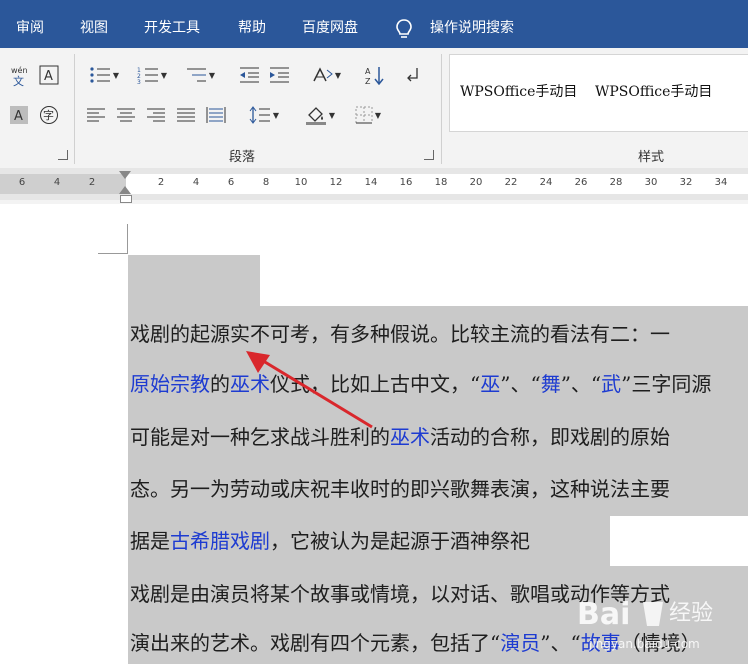  What do you see at coordinates (30, 24) in the screenshot?
I see `tab-review: 审阅` at bounding box center [30, 24].